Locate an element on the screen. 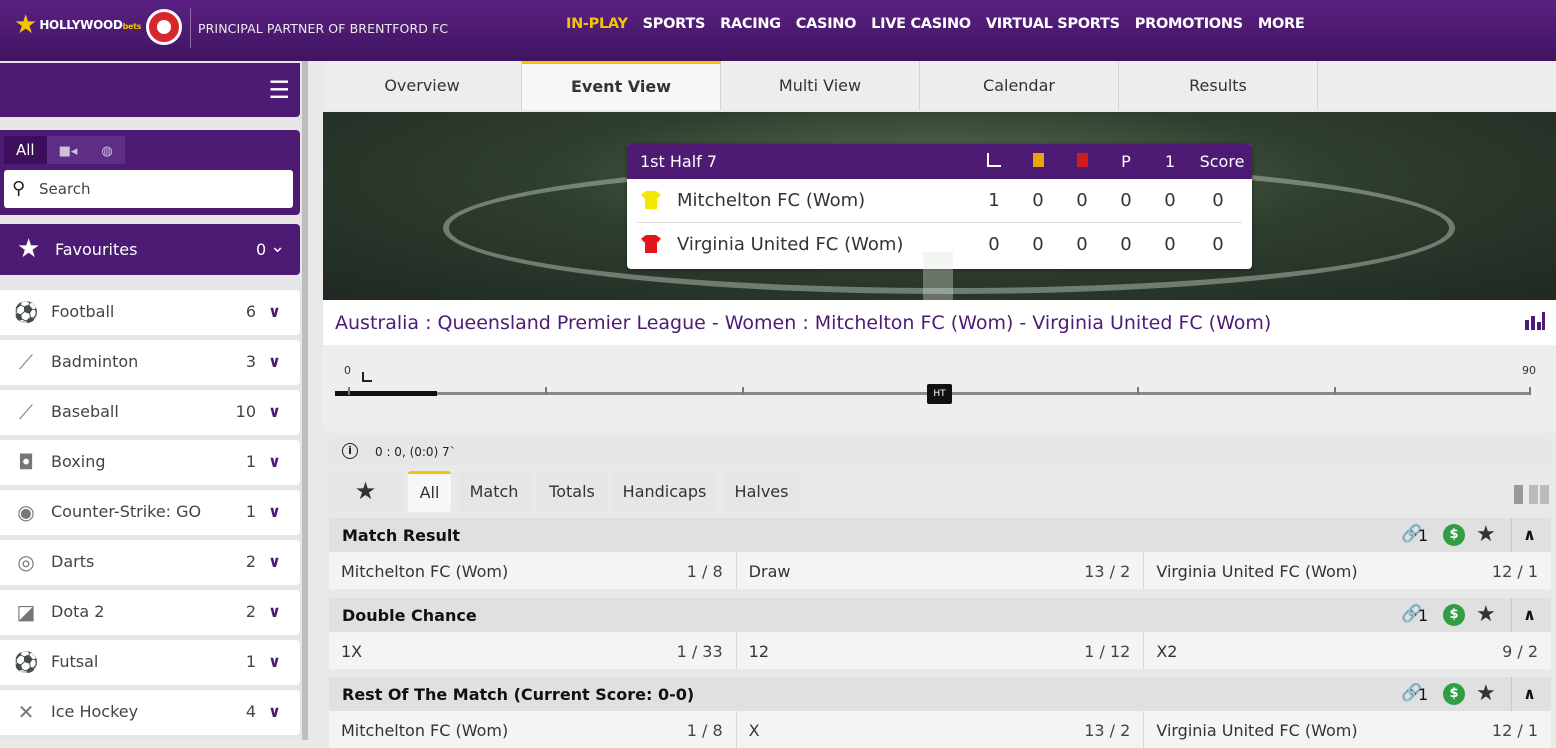 The width and height of the screenshot is (1556, 748). timeline-tick is located at coordinates (1530, 391).